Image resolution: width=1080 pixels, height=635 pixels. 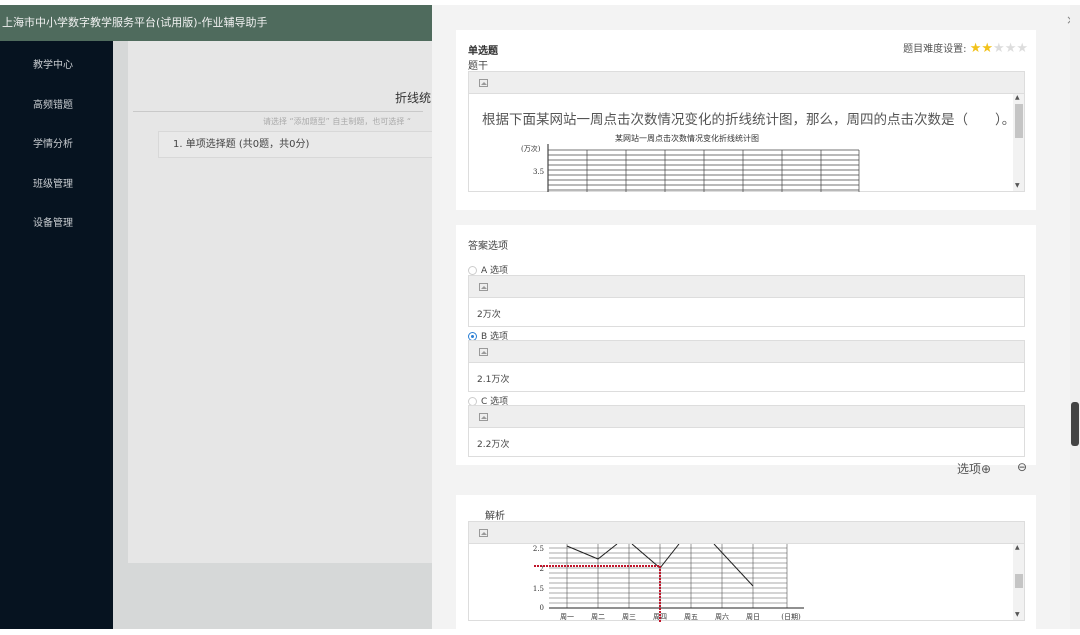 What do you see at coordinates (493, 380) in the screenshot?
I see `option-value: 2.1万次` at bounding box center [493, 380].